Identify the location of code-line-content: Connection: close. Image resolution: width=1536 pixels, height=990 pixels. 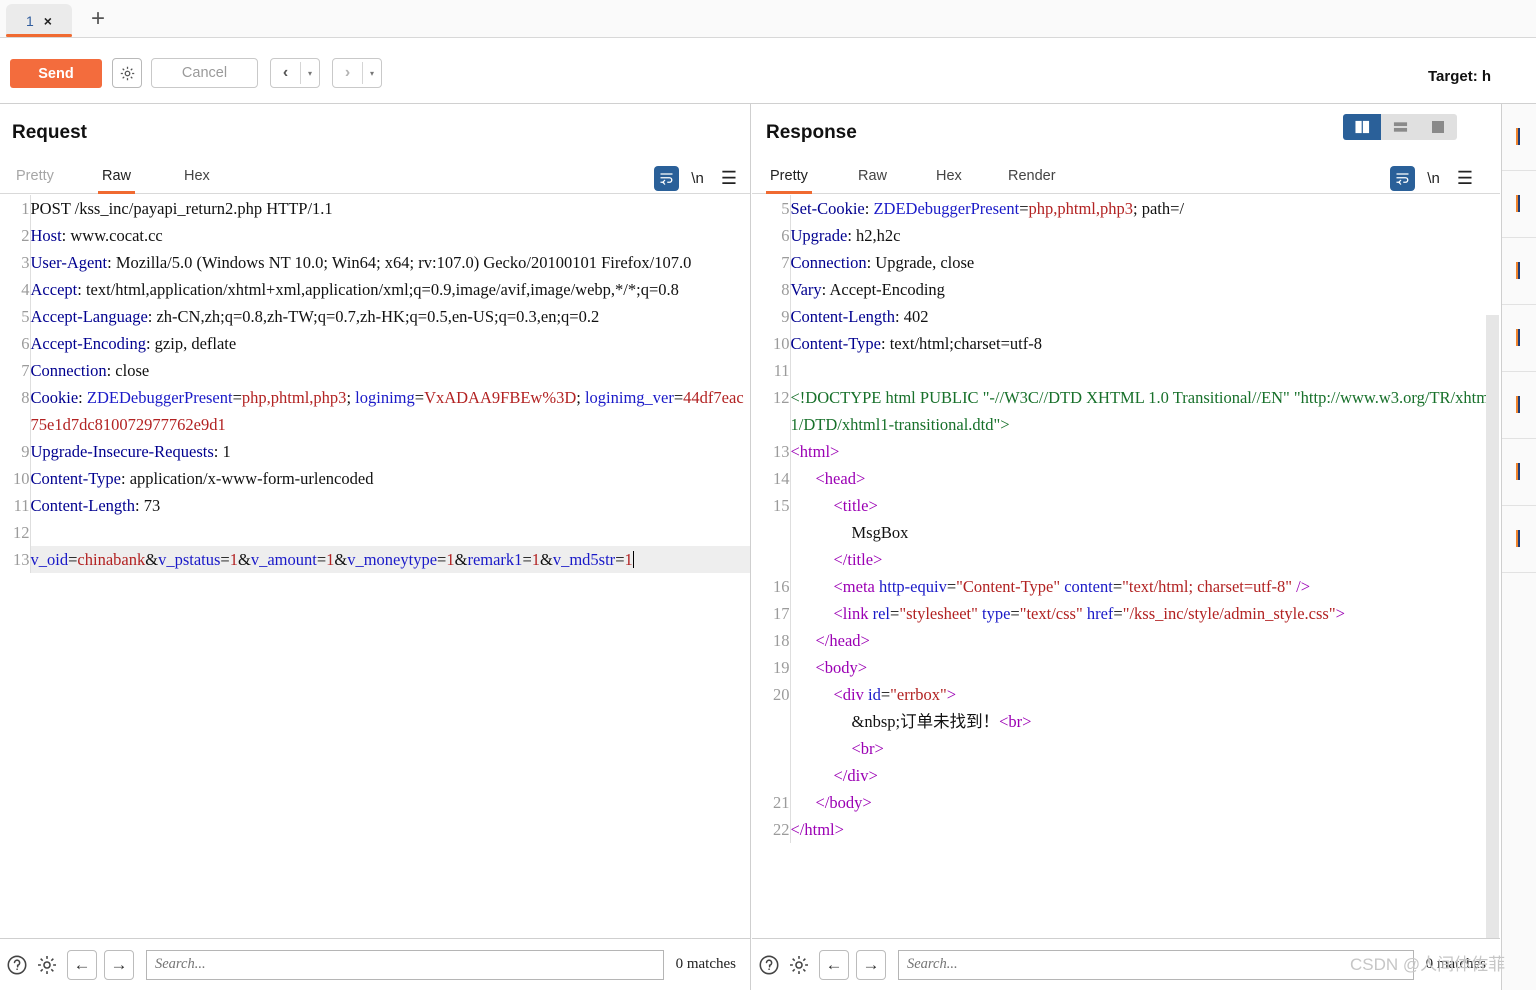
(390, 370).